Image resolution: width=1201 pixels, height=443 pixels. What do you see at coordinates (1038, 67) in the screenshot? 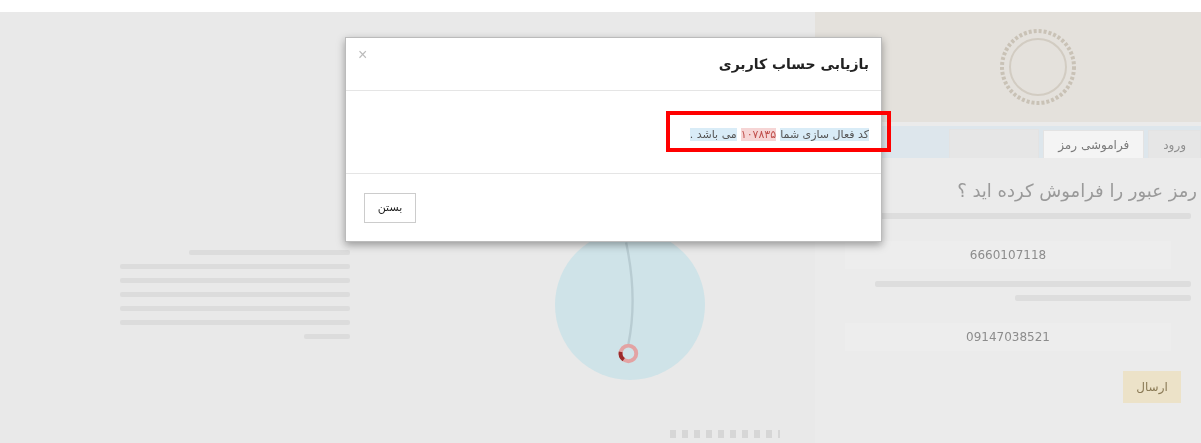
I see `emblem-icon` at bounding box center [1038, 67].